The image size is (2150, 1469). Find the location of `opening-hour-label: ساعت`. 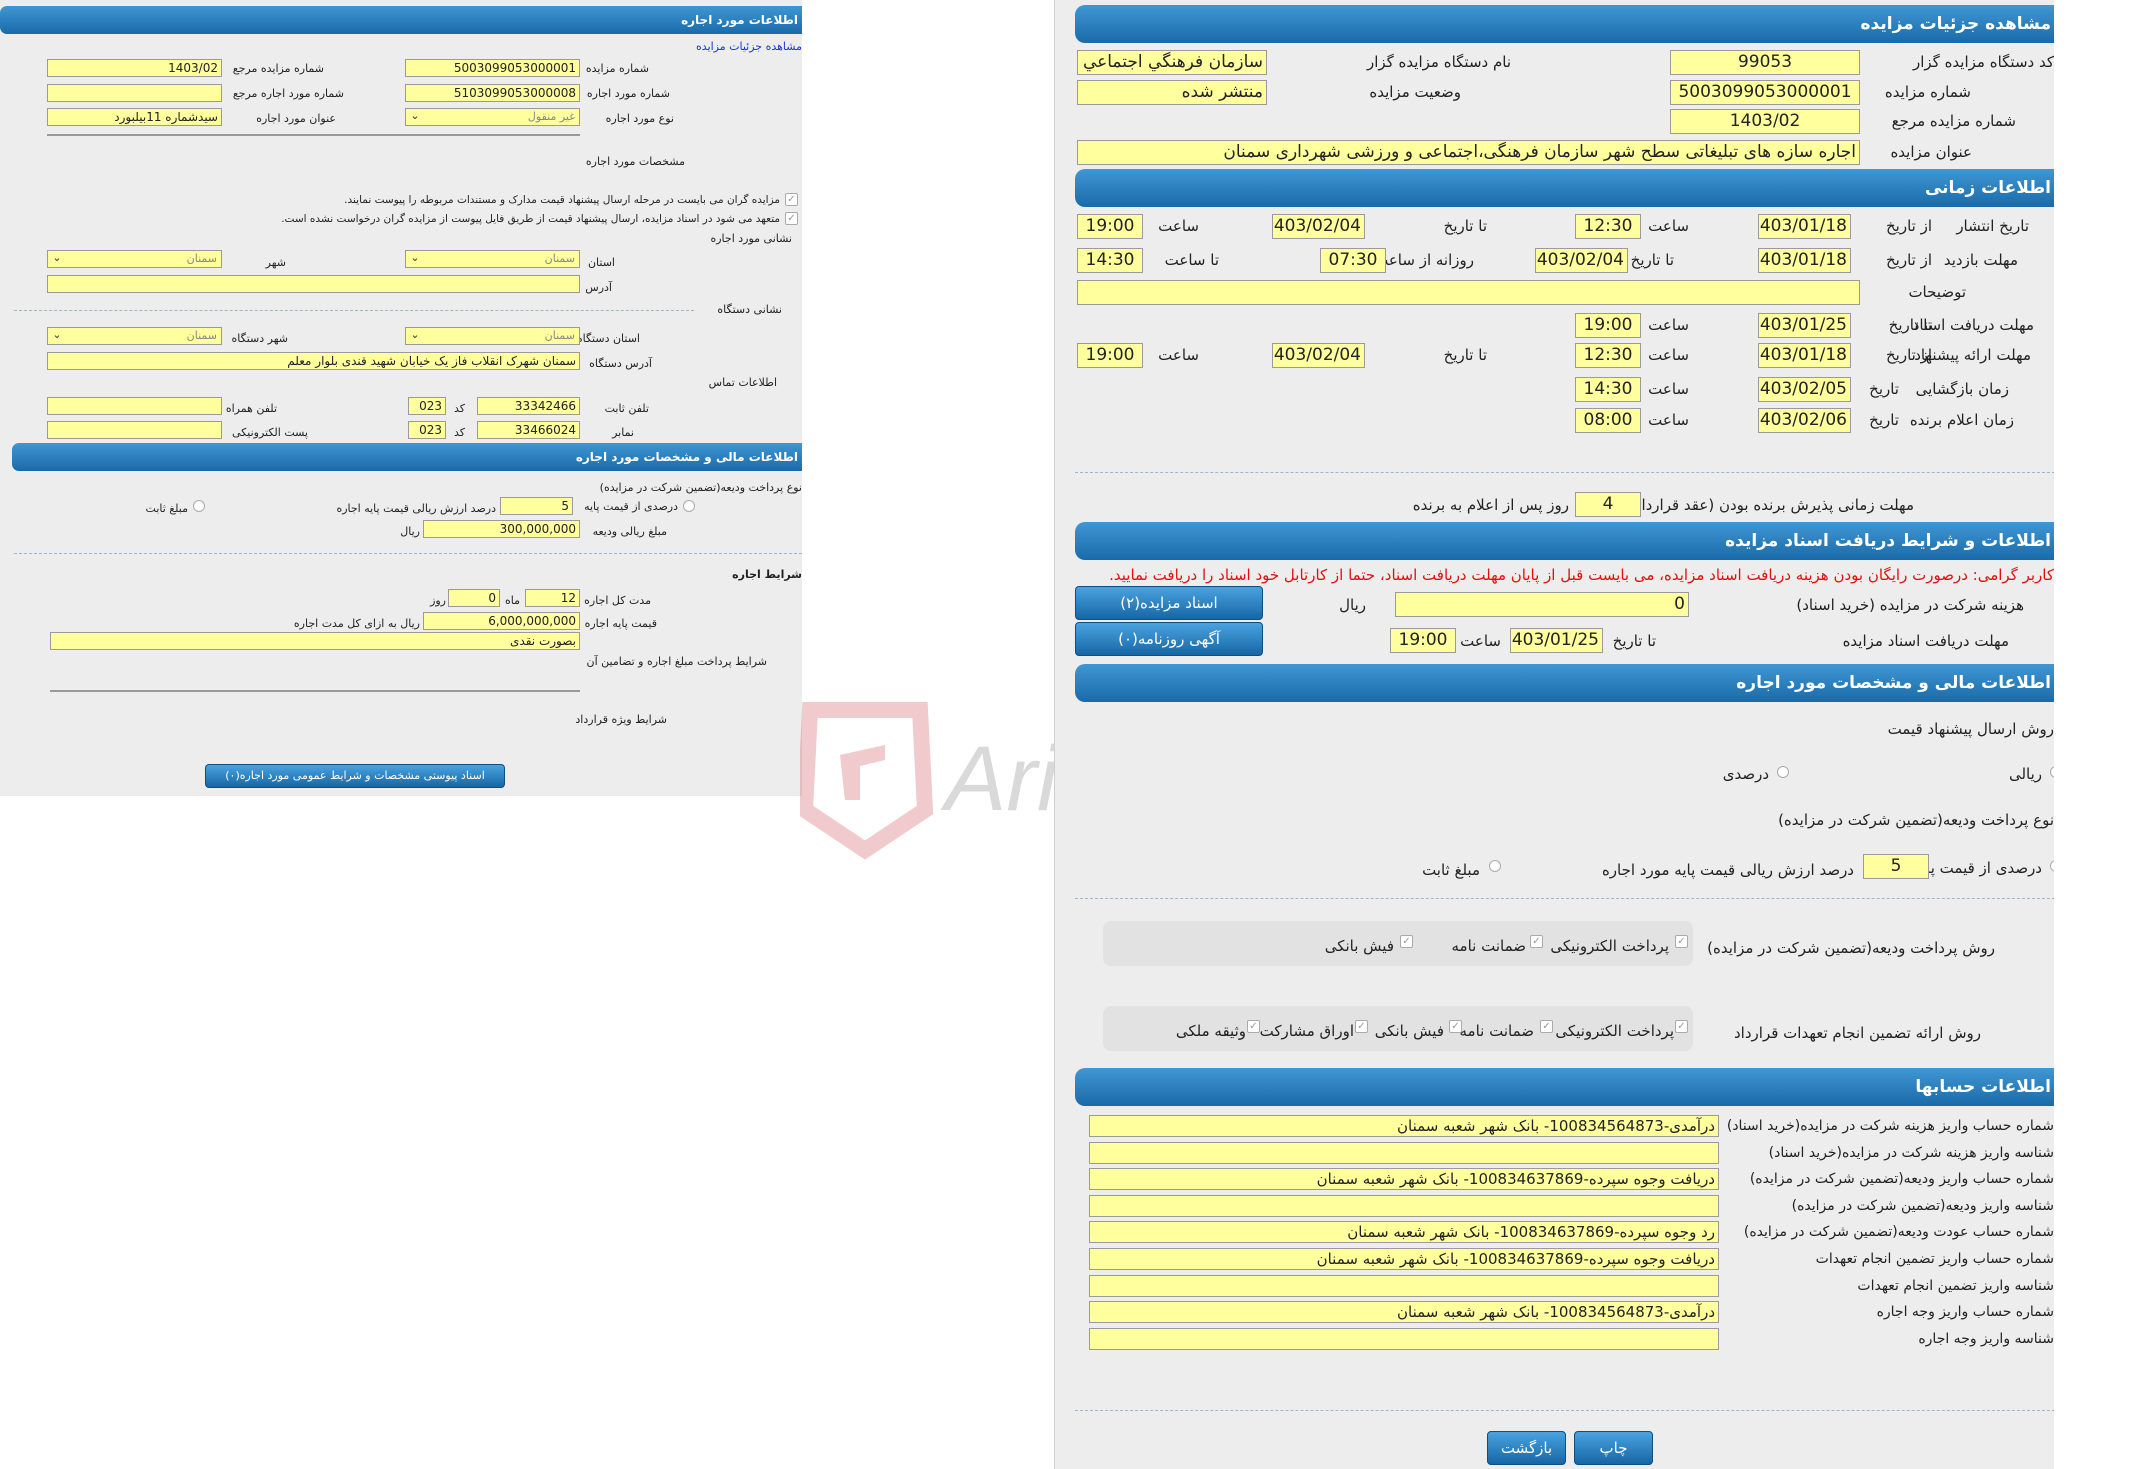

opening-hour-label: ساعت is located at coordinates (1668, 389).